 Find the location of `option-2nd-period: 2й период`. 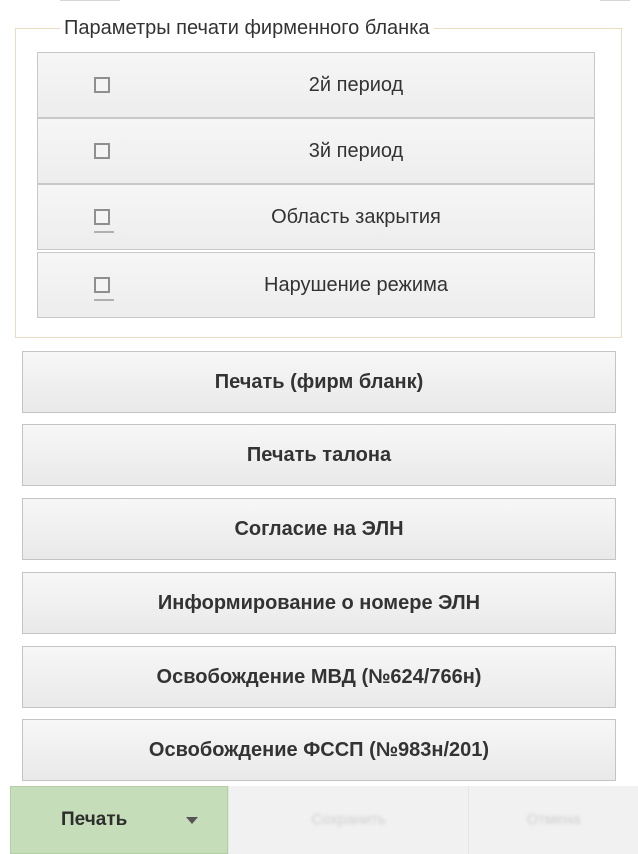

option-2nd-period: 2й период is located at coordinates (316, 85).